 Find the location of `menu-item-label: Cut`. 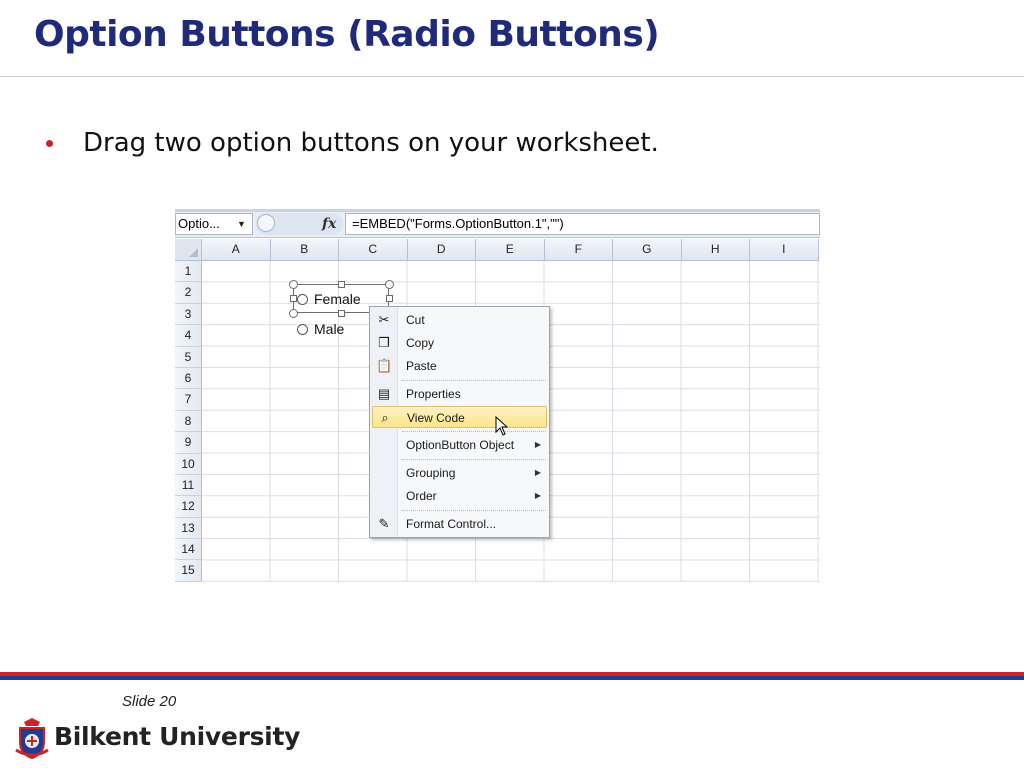

menu-item-label: Cut is located at coordinates (415, 320).